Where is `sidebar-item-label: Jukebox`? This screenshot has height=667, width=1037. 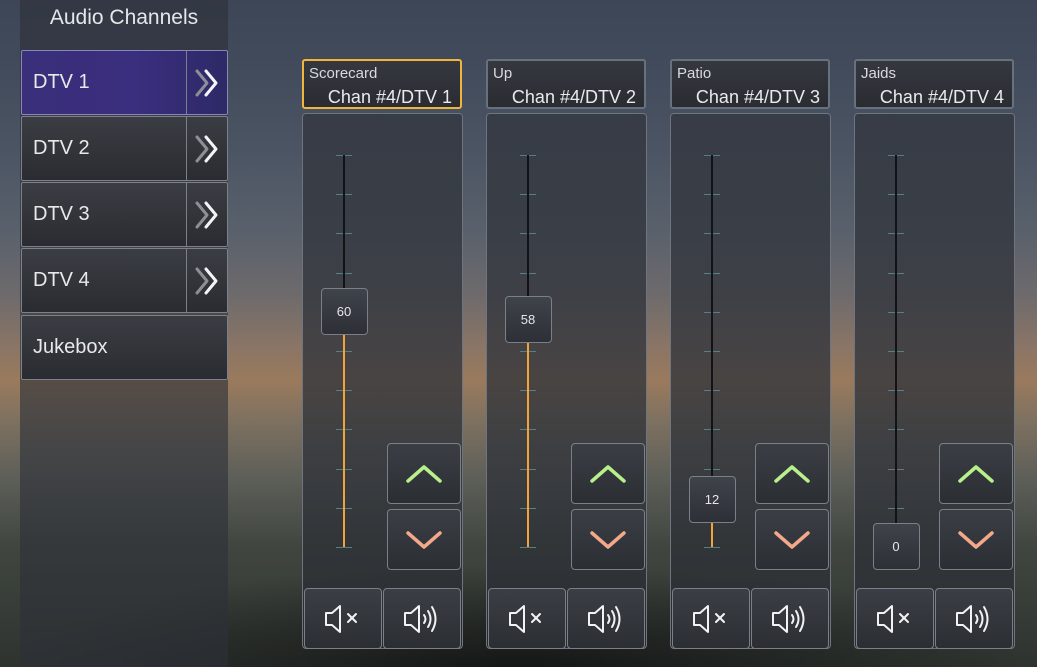
sidebar-item-label: Jukebox is located at coordinates (70, 347).